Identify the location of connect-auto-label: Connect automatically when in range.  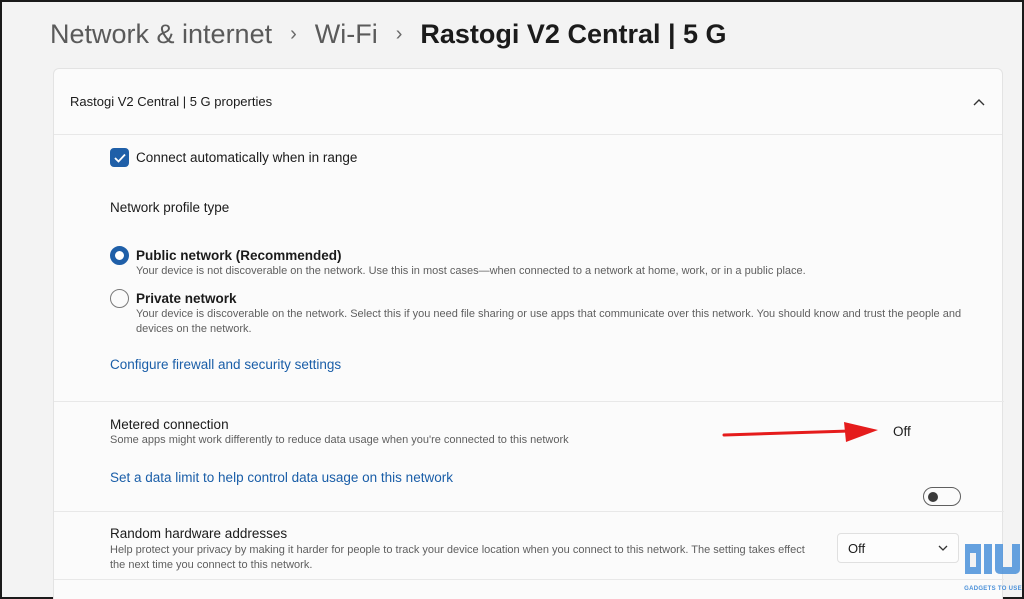
(247, 157).